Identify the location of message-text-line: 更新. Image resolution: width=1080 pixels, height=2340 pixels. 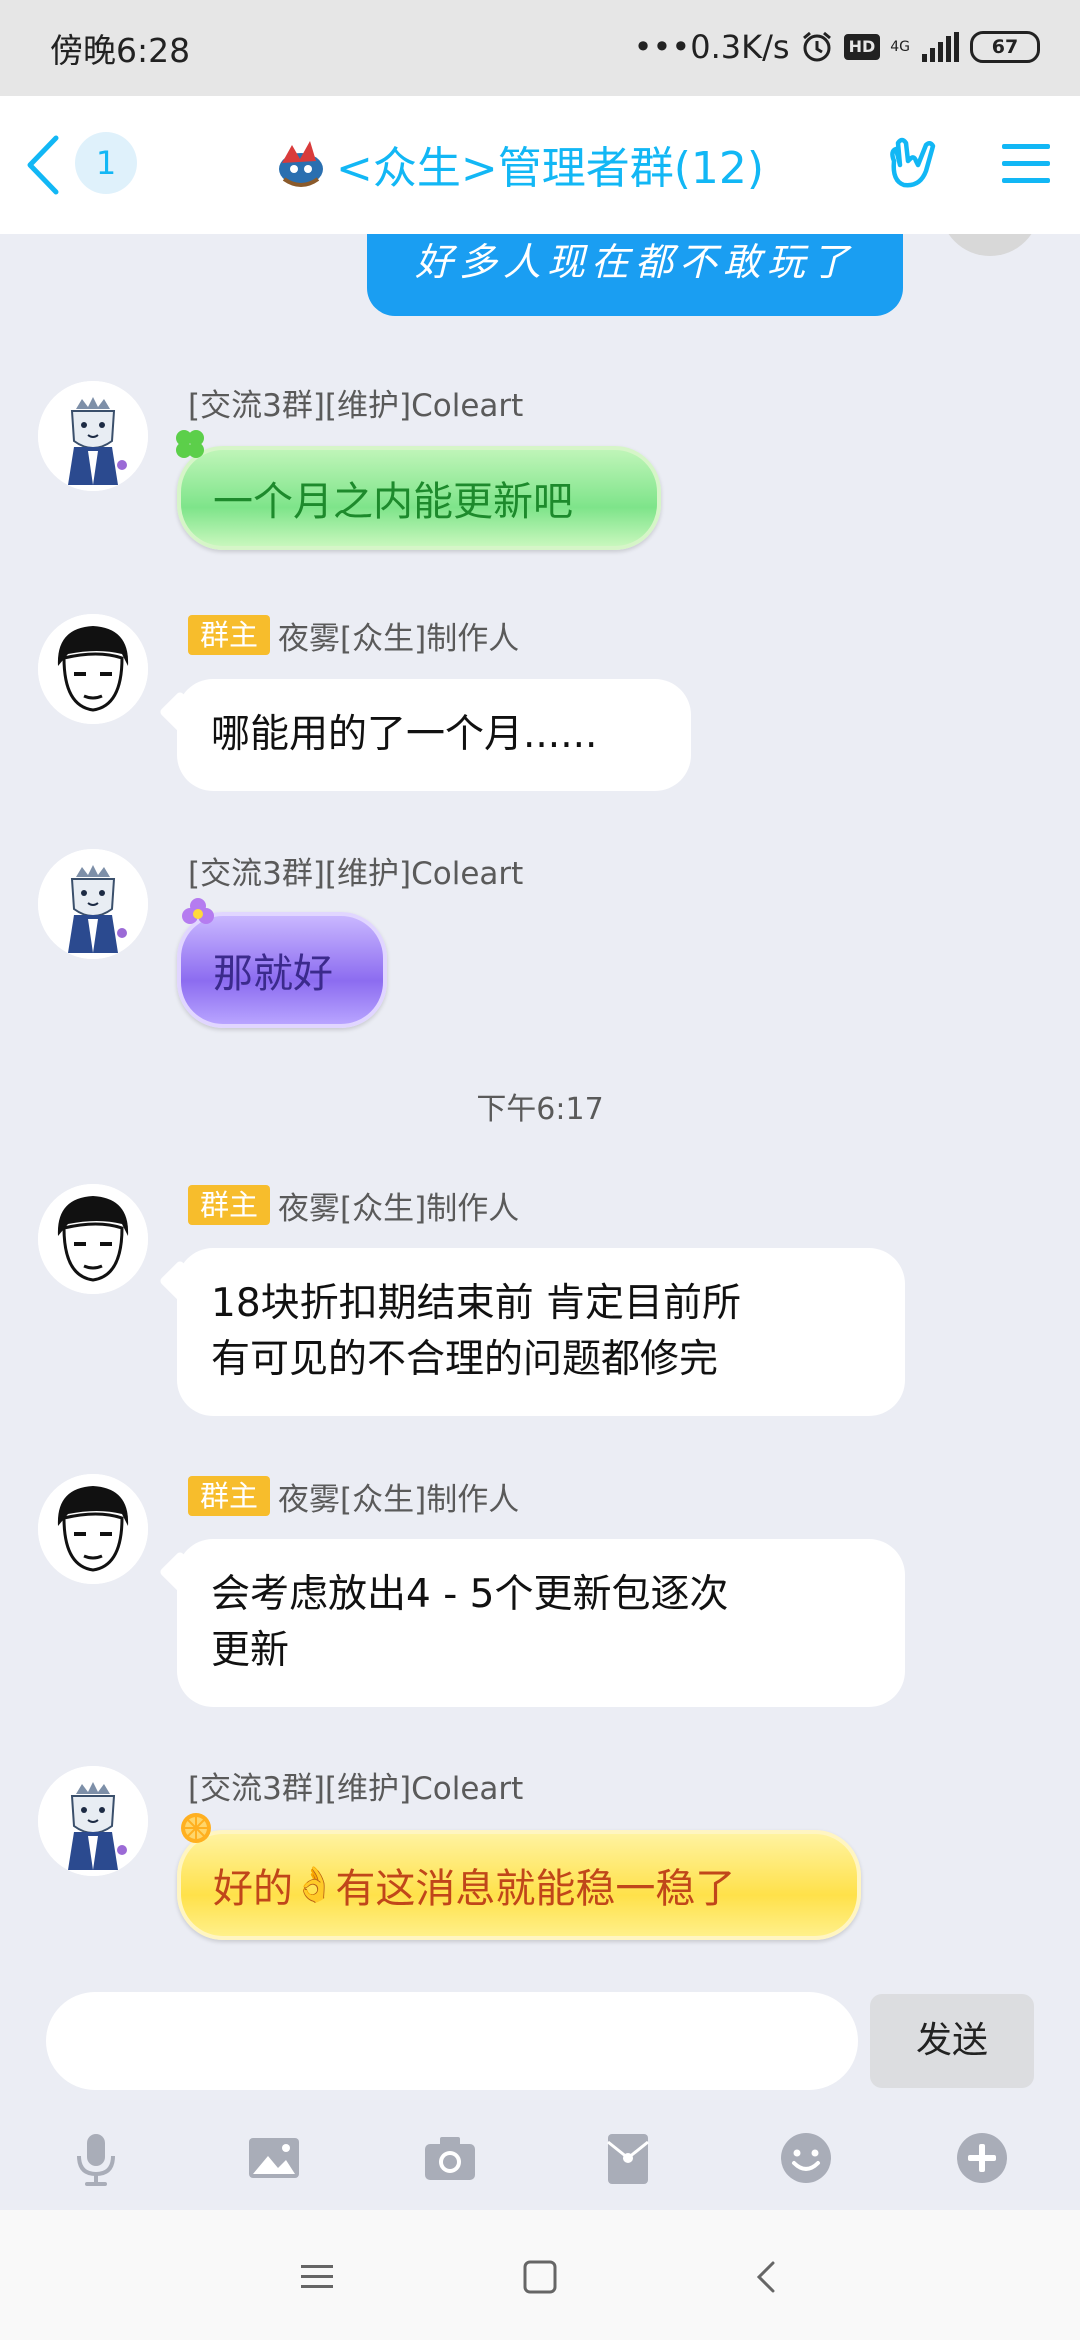
(250, 1650).